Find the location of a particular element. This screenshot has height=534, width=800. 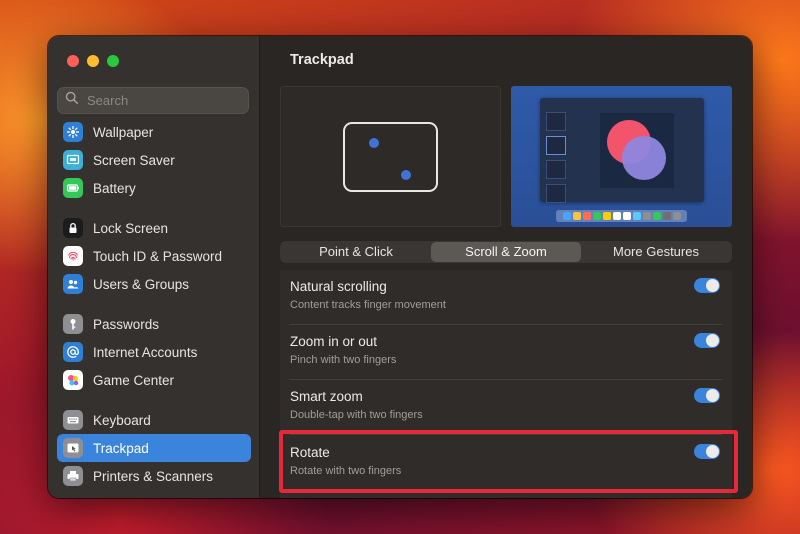

lock-icon is located at coordinates (73, 228).